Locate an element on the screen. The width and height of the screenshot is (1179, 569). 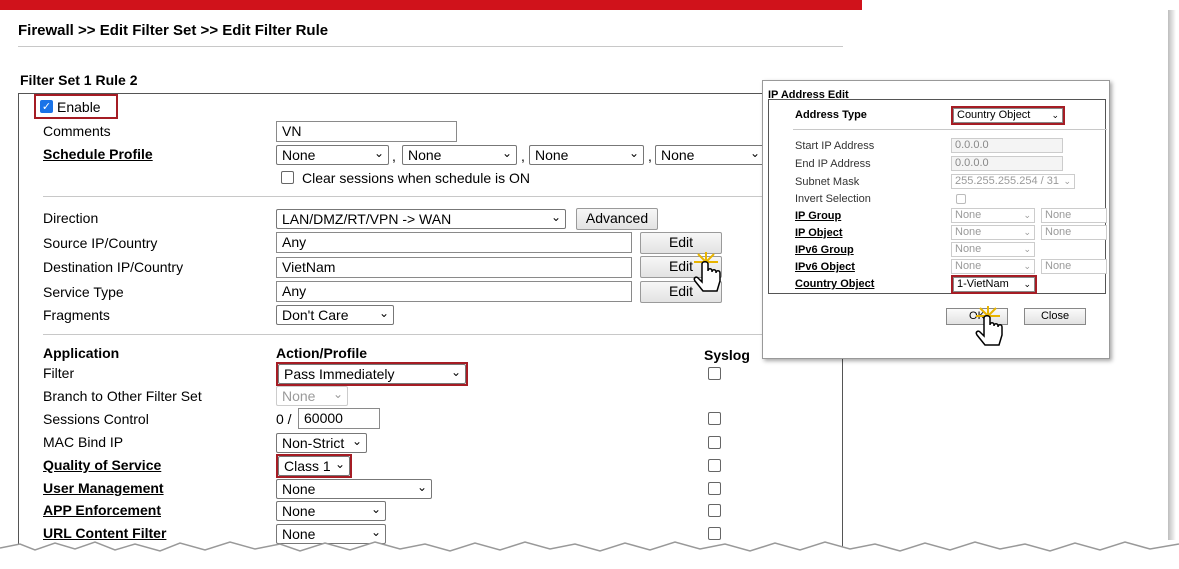
qos-link: Quality of Service is located at coordinates (102, 465).